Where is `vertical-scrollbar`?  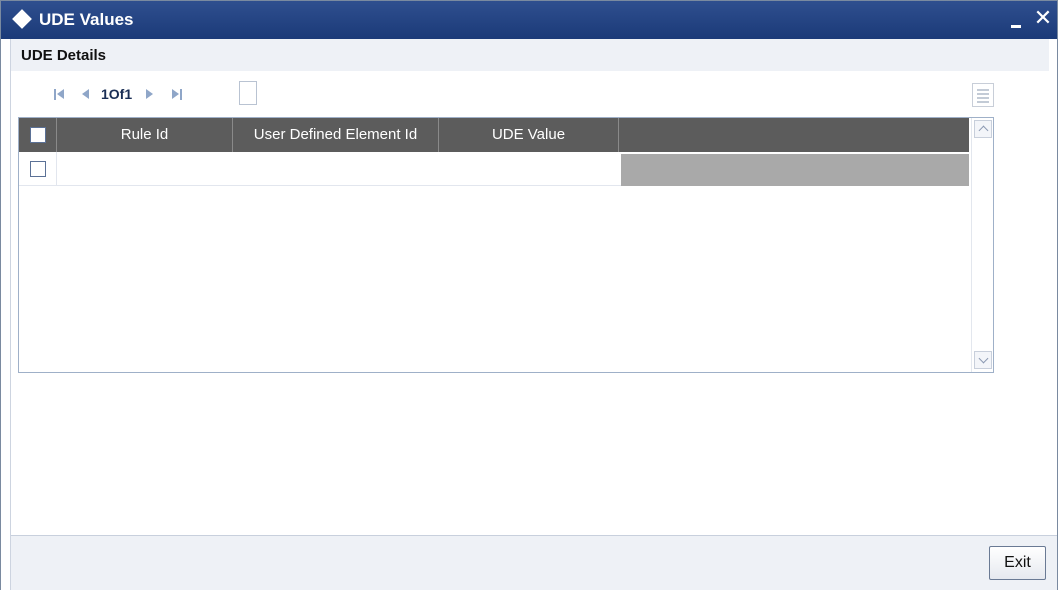
vertical-scrollbar is located at coordinates (982, 245).